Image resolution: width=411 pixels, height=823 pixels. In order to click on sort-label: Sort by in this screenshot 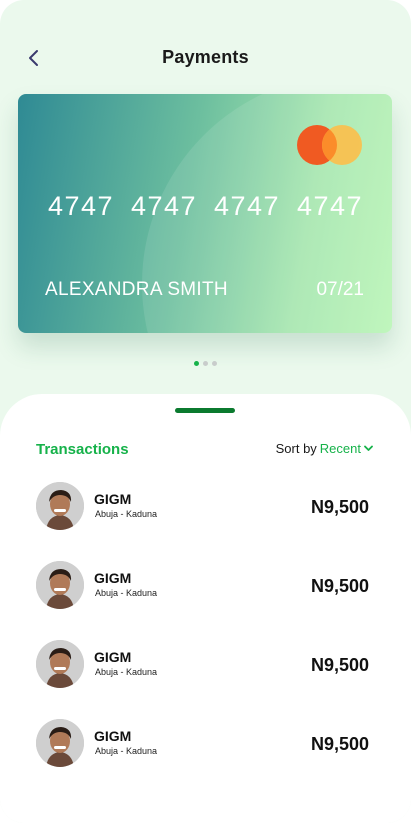, I will do `click(296, 448)`.